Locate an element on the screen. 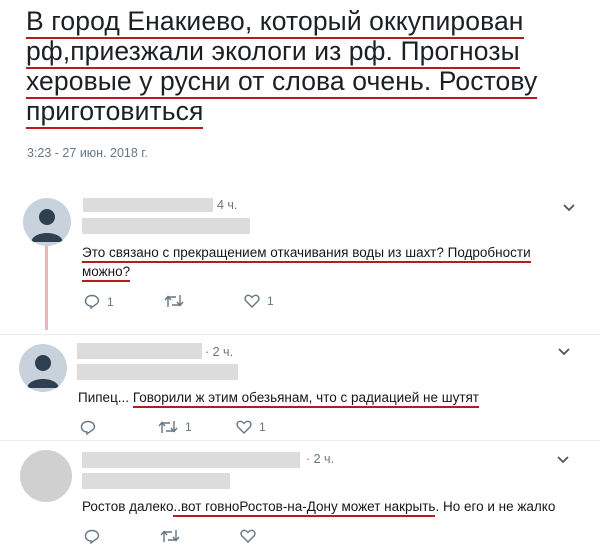 Image resolution: width=600 pixels, height=560 pixels. tweet-timestamp: 3:23 - 27 июн. 2018 г. is located at coordinates (87, 153).